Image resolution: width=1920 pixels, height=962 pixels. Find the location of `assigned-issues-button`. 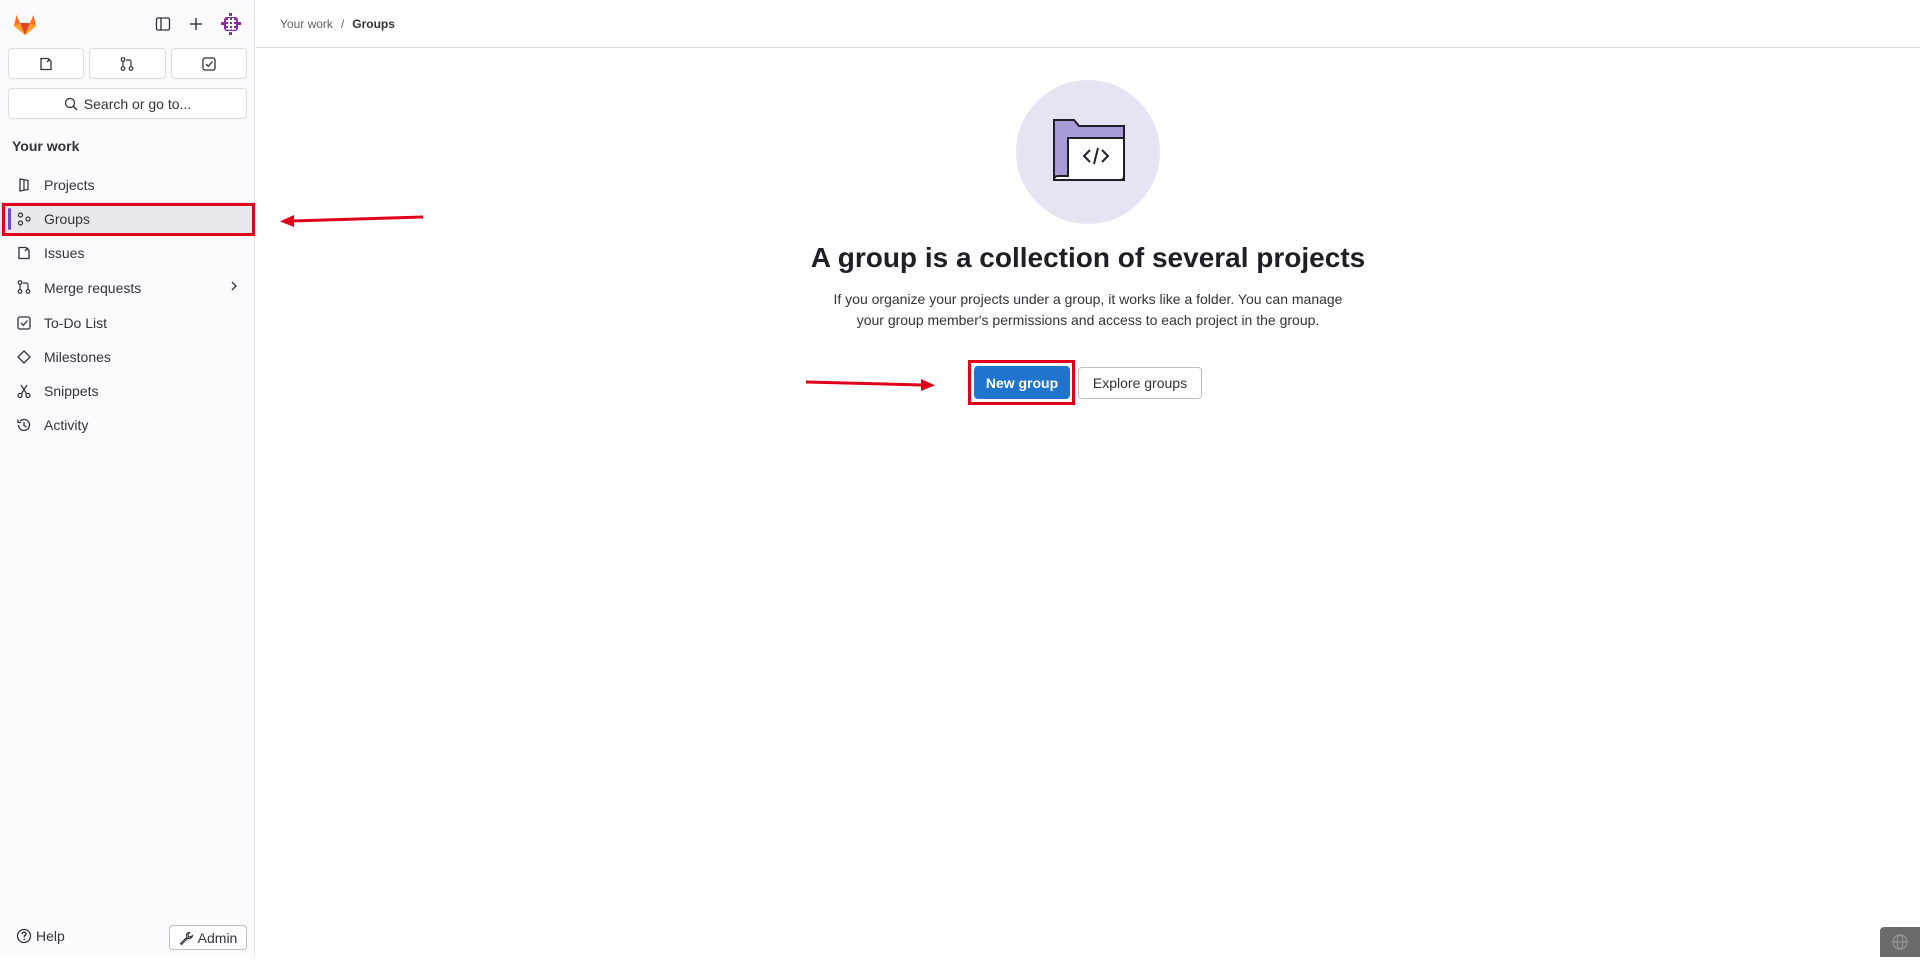

assigned-issues-button is located at coordinates (46, 63).